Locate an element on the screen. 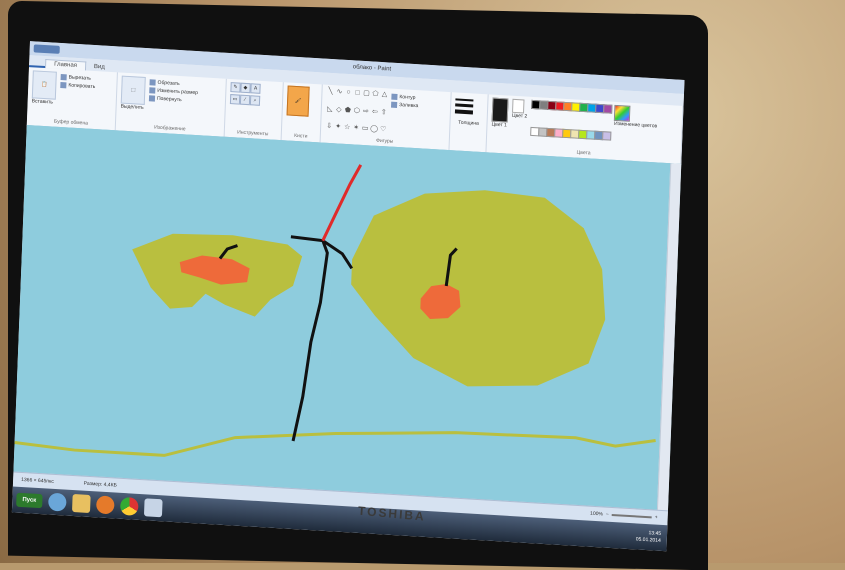 This screenshot has width=845, height=570. clock-time: 13:45 is located at coordinates (655, 533).